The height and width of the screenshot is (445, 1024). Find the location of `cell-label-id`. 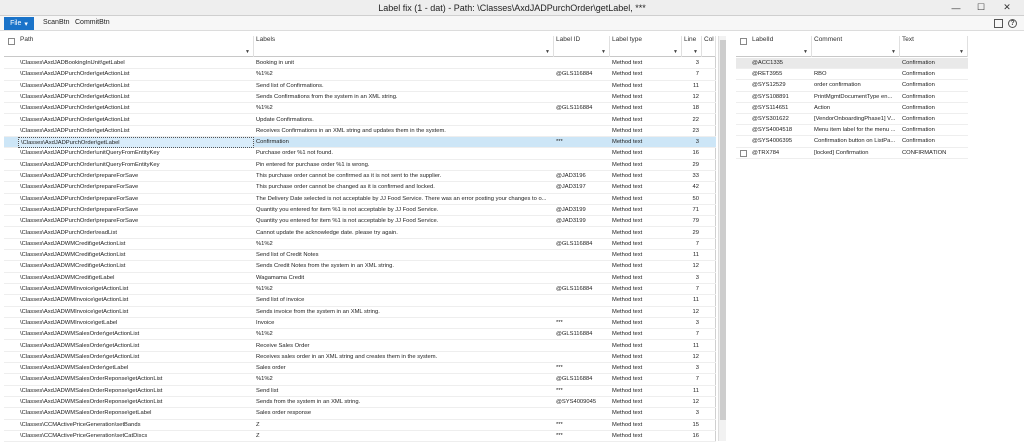

cell-label-id is located at coordinates (582, 131).